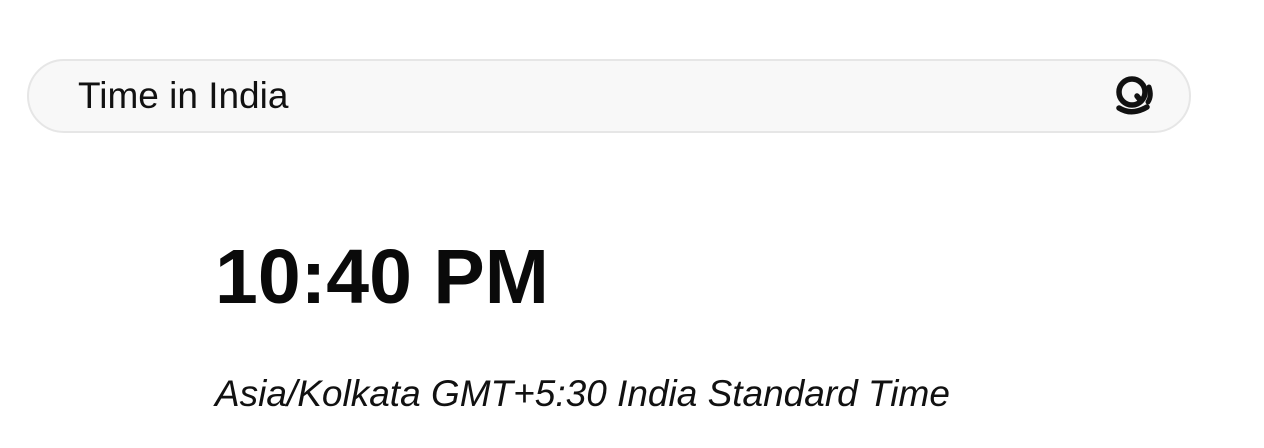 The width and height of the screenshot is (1264, 448). I want to click on current-time: 10:40 PM, so click(382, 277).